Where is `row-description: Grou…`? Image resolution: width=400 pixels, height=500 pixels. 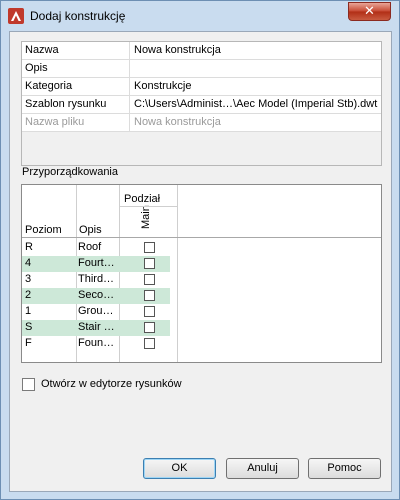 row-description: Grou… is located at coordinates (96, 311).